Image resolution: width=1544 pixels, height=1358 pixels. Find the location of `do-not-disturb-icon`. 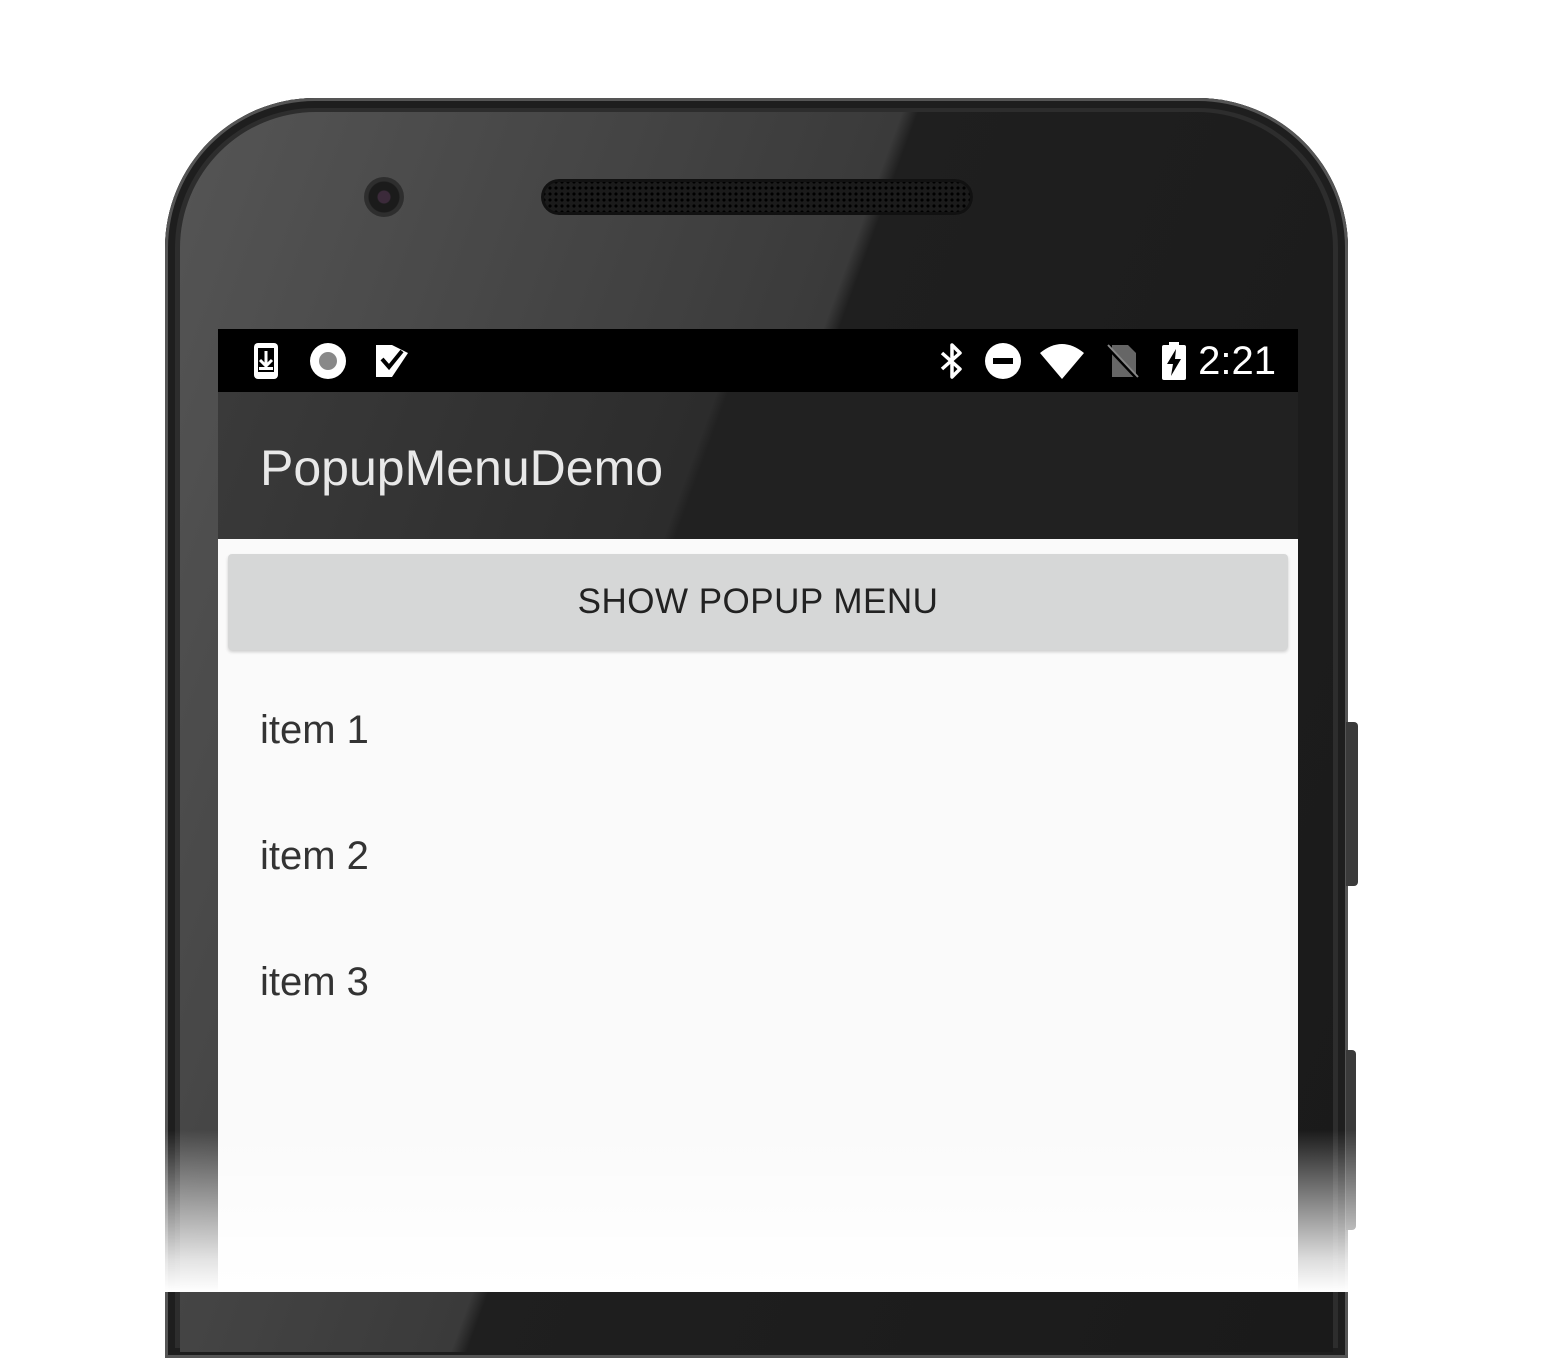

do-not-disturb-icon is located at coordinates (1003, 361).